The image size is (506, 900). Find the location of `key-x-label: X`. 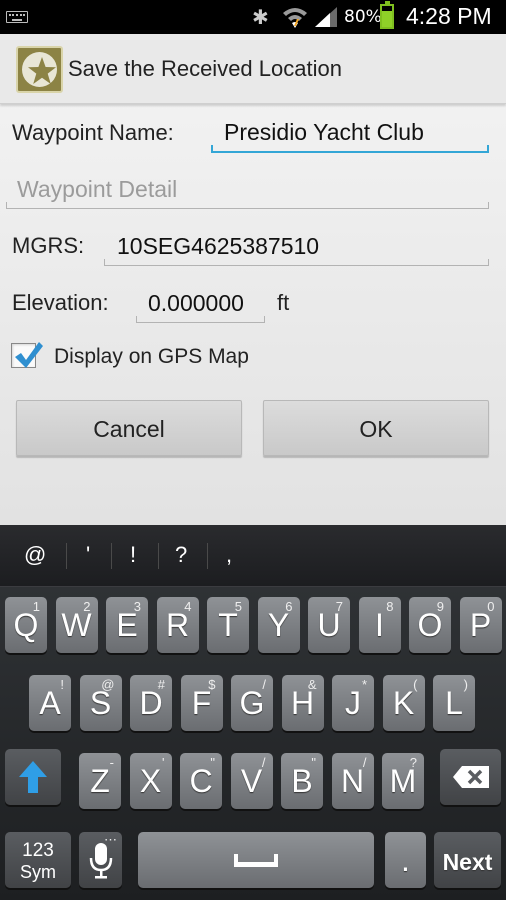

key-x-label: X is located at coordinates (150, 781).